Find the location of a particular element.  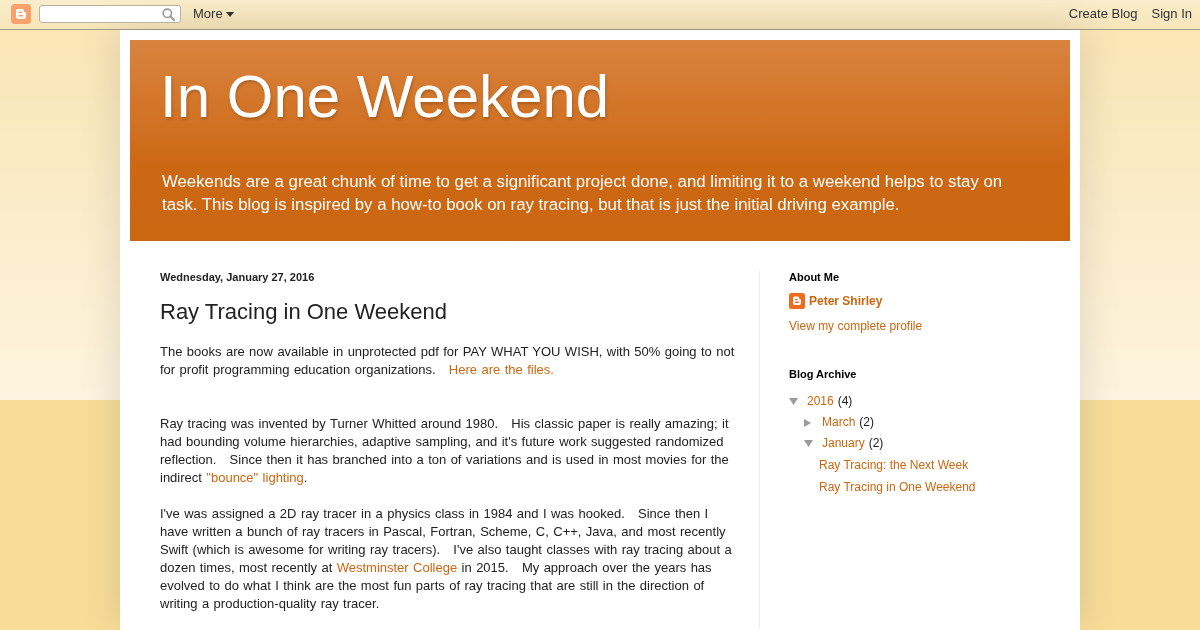

post-title: Ray Tracing in One Weekend is located at coordinates (448, 312).